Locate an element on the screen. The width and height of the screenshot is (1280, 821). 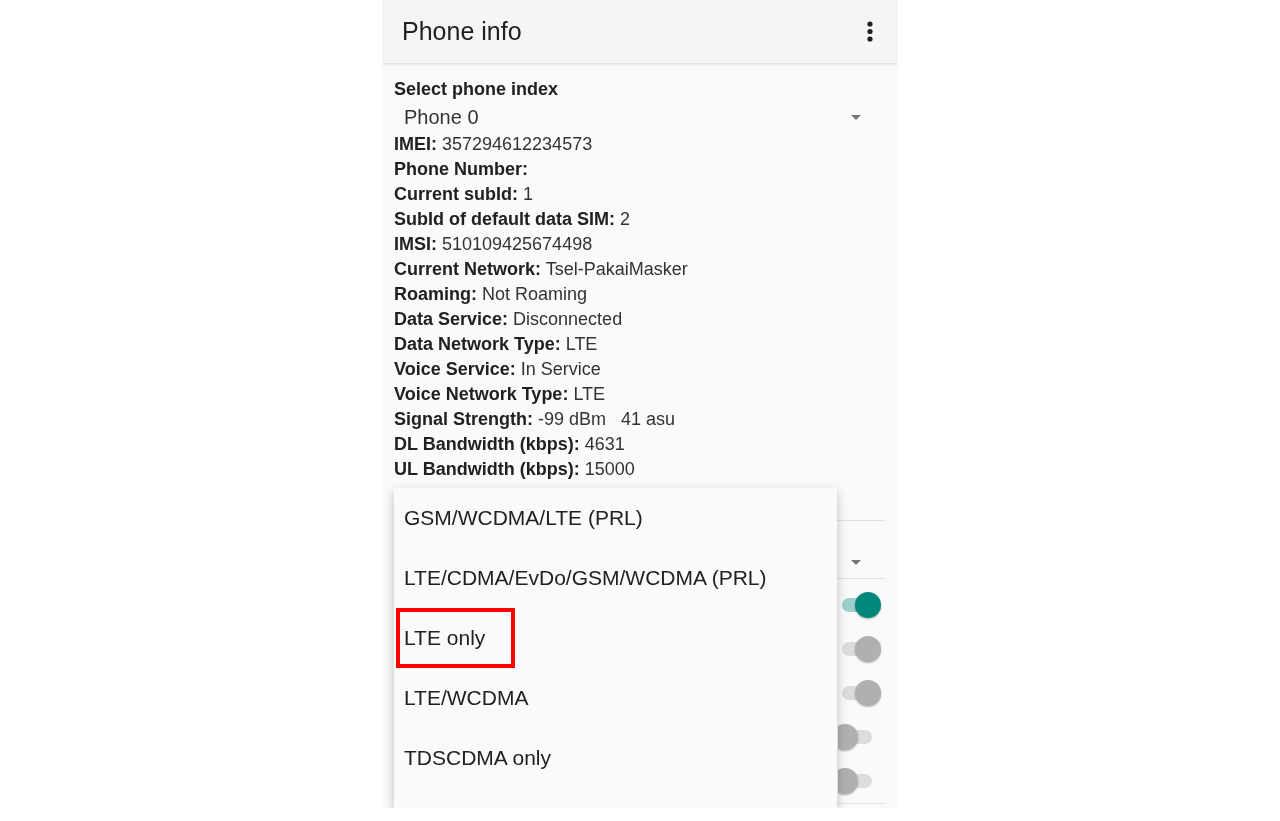
info-row-text: IMEI: 357294612234573 is located at coordinates (493, 144).